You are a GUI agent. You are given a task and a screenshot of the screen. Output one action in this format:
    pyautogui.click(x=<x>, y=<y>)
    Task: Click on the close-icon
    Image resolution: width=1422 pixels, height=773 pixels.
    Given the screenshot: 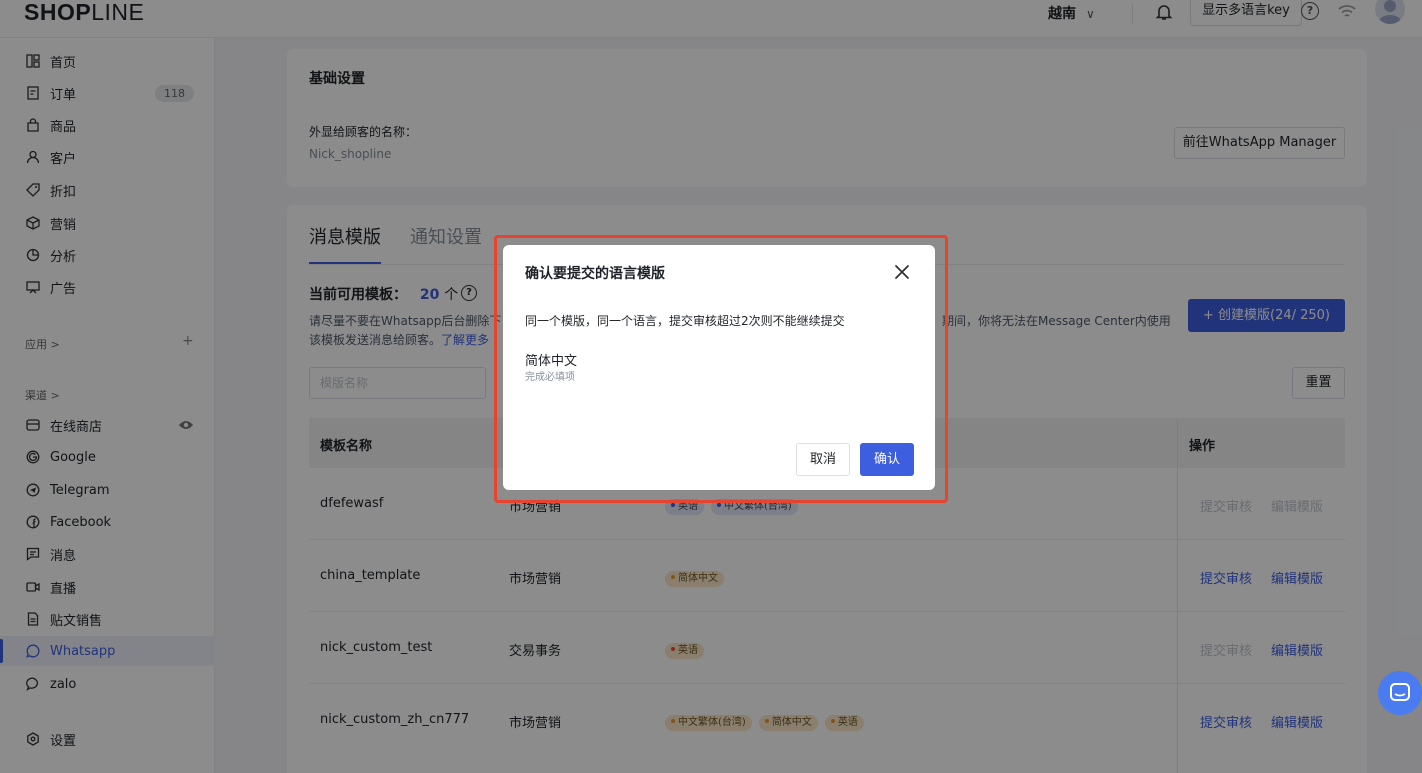 What is the action you would take?
    pyautogui.click(x=902, y=272)
    